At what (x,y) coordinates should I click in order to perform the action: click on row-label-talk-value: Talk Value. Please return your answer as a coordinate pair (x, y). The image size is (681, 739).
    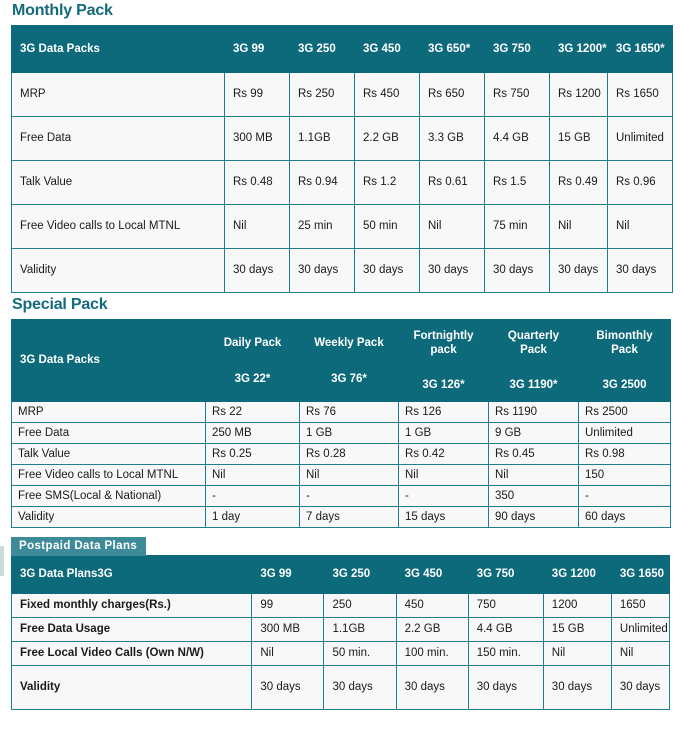
    Looking at the image, I should click on (108, 454).